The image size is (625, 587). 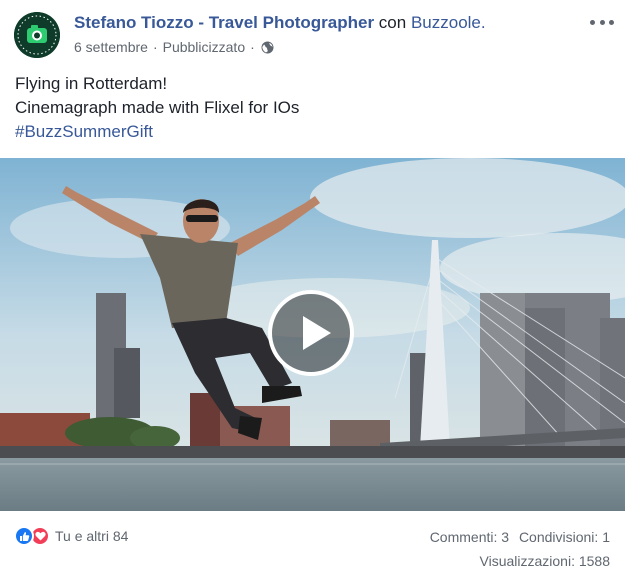 I want to click on more-options-icon, so click(x=602, y=22).